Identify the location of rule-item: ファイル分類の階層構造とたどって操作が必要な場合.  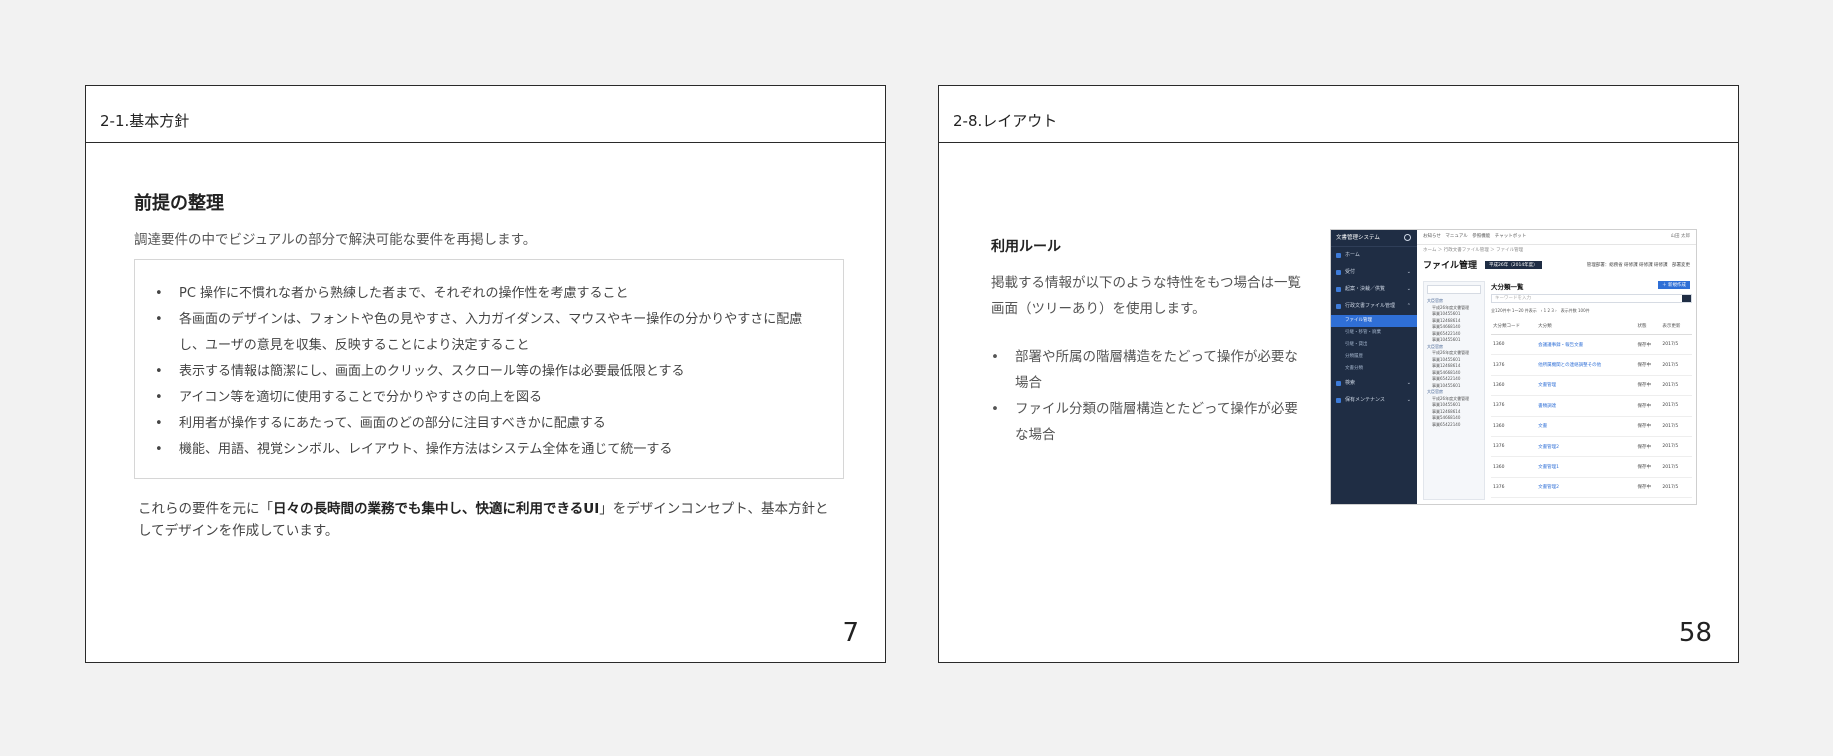
(1146, 422).